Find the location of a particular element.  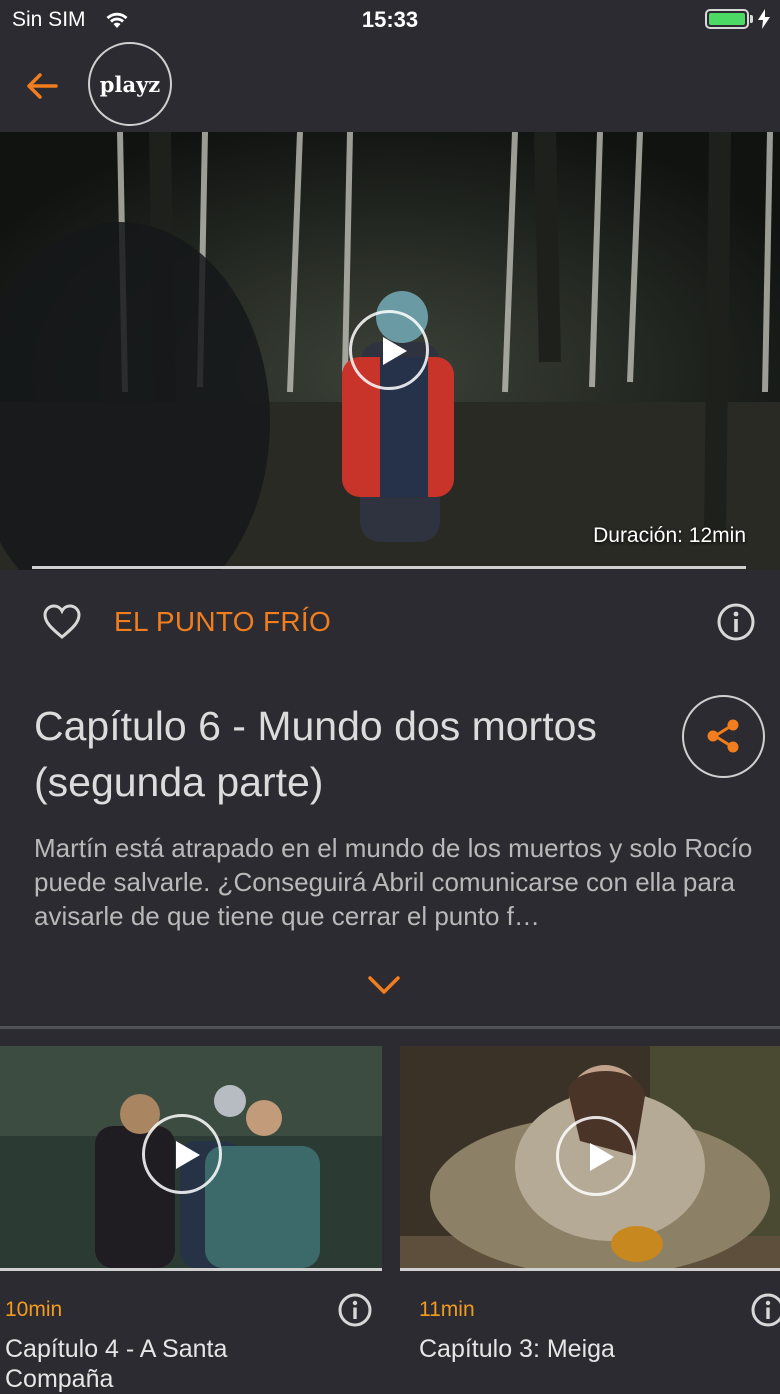

status-bar: Sin SIM 15:33 is located at coordinates (390, 20).